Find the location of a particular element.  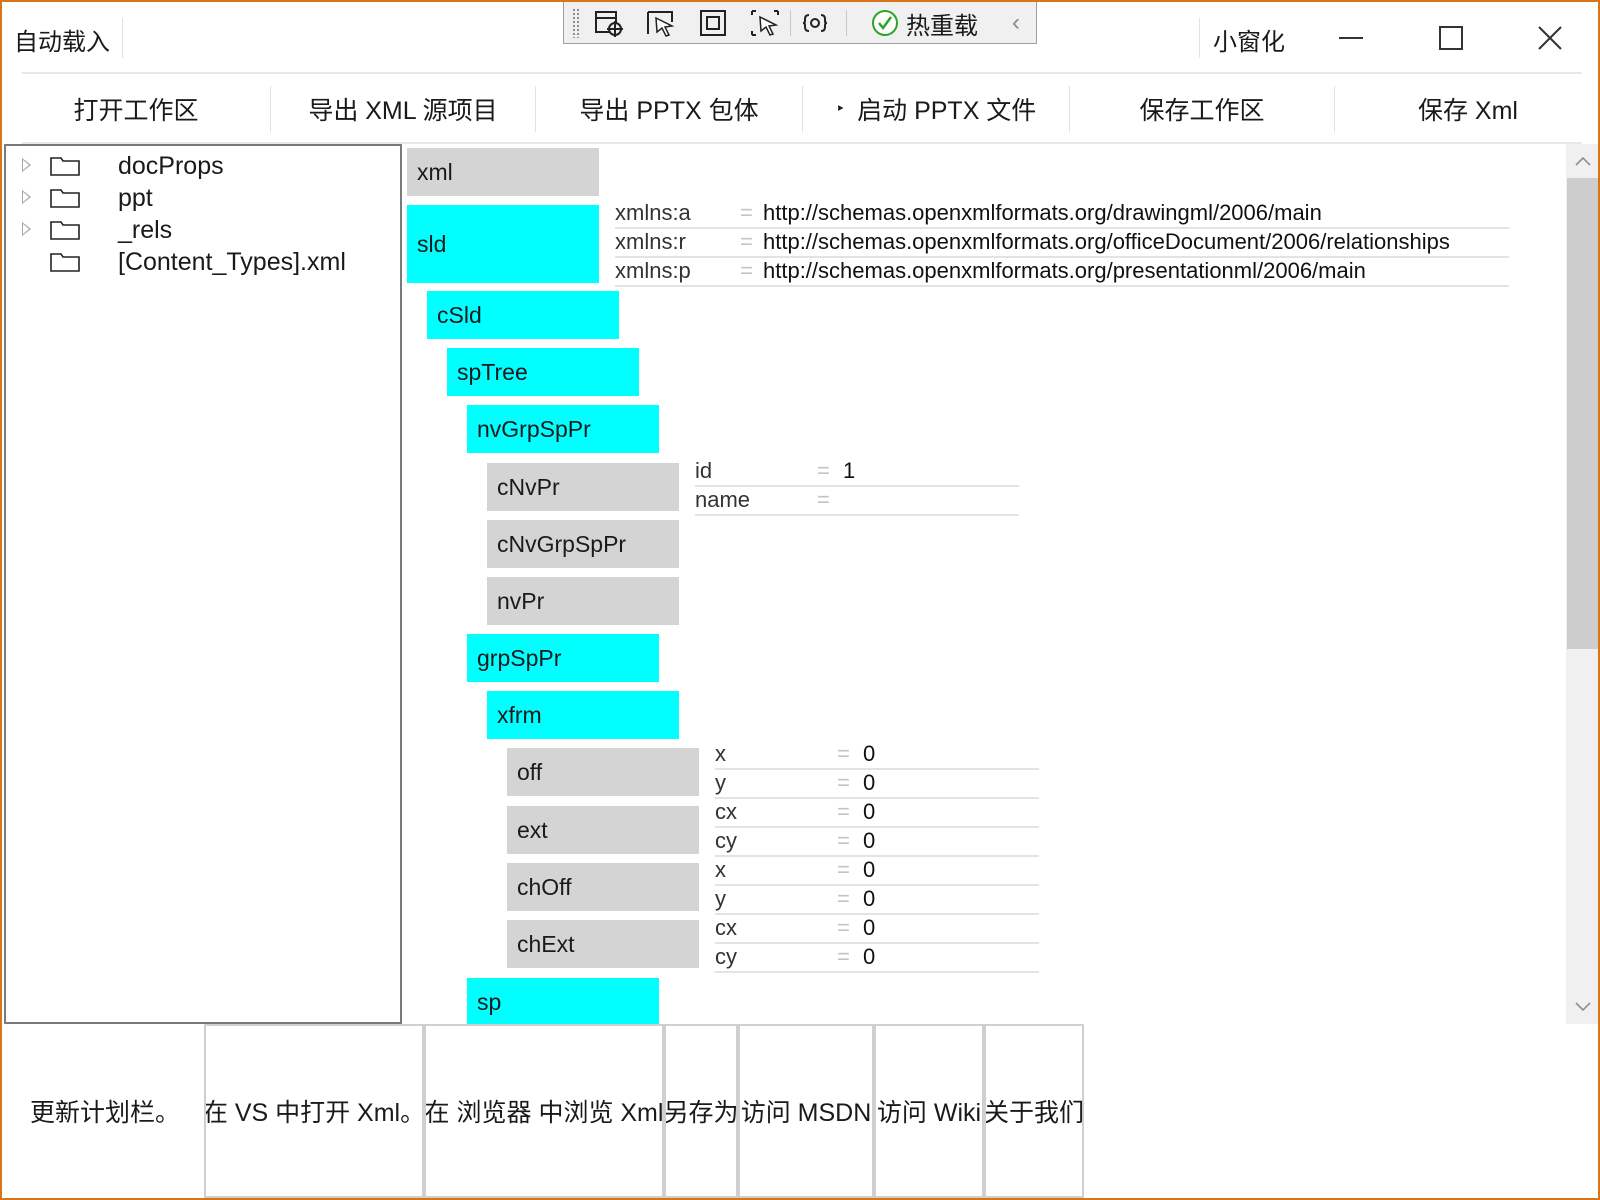

minimize-button is located at coordinates (1351, 38).